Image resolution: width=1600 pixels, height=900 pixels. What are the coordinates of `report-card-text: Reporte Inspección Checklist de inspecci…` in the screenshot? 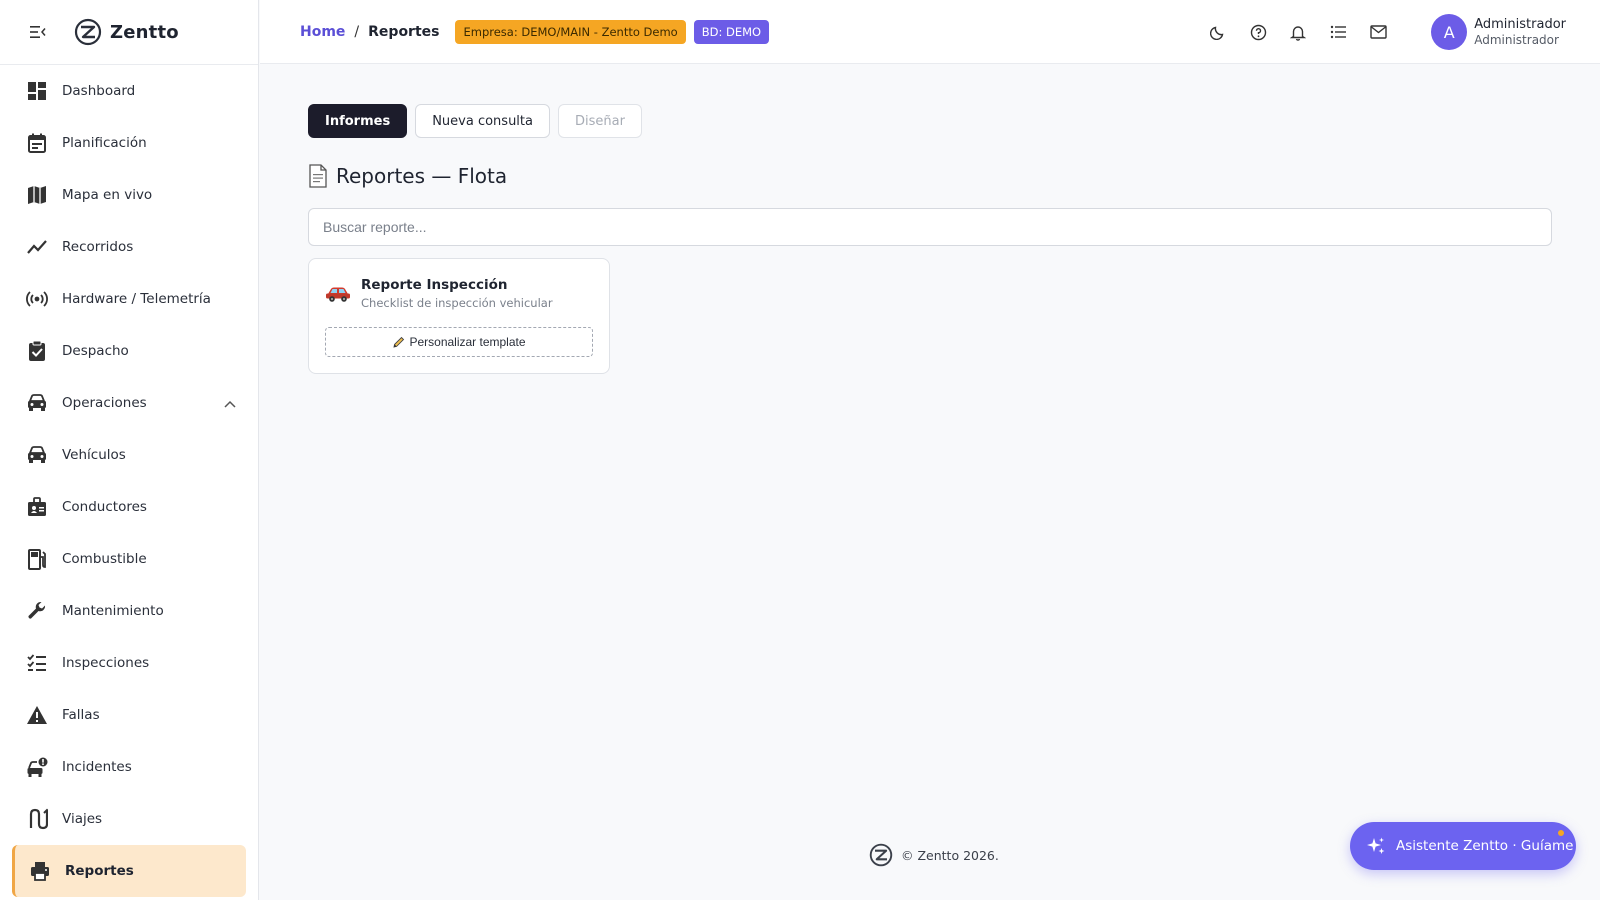 It's located at (457, 293).